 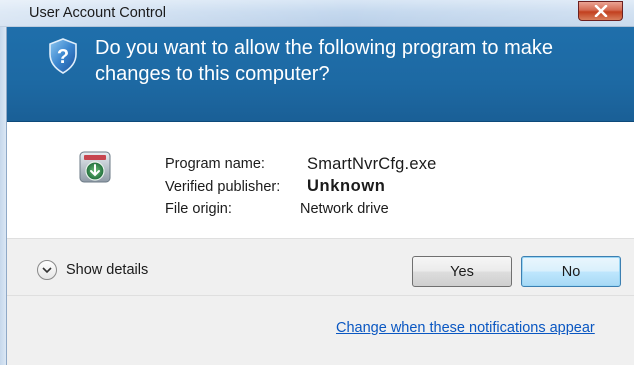 What do you see at coordinates (346, 186) in the screenshot?
I see `publisher-value: Unknown` at bounding box center [346, 186].